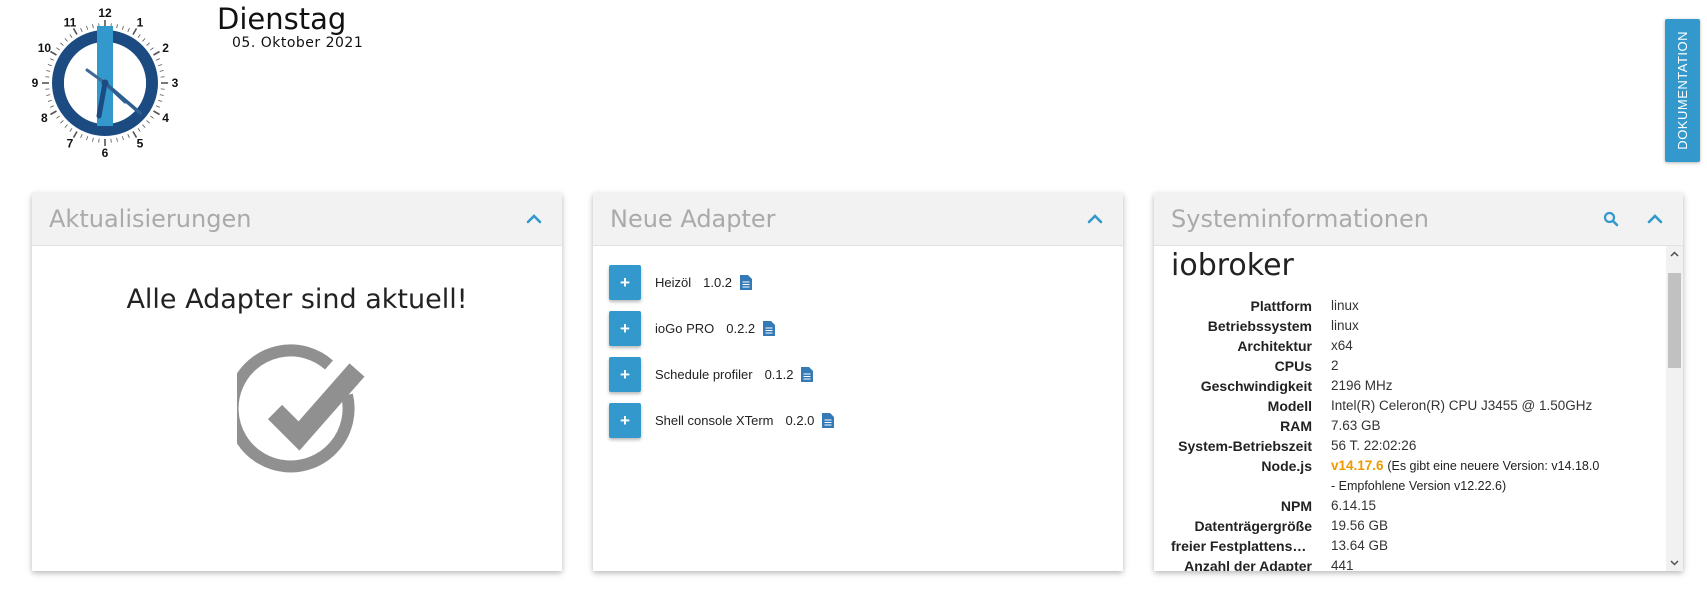 This screenshot has height=592, width=1707. What do you see at coordinates (693, 219) in the screenshot?
I see `new-adapters-card-title: Neue Adapter` at bounding box center [693, 219].